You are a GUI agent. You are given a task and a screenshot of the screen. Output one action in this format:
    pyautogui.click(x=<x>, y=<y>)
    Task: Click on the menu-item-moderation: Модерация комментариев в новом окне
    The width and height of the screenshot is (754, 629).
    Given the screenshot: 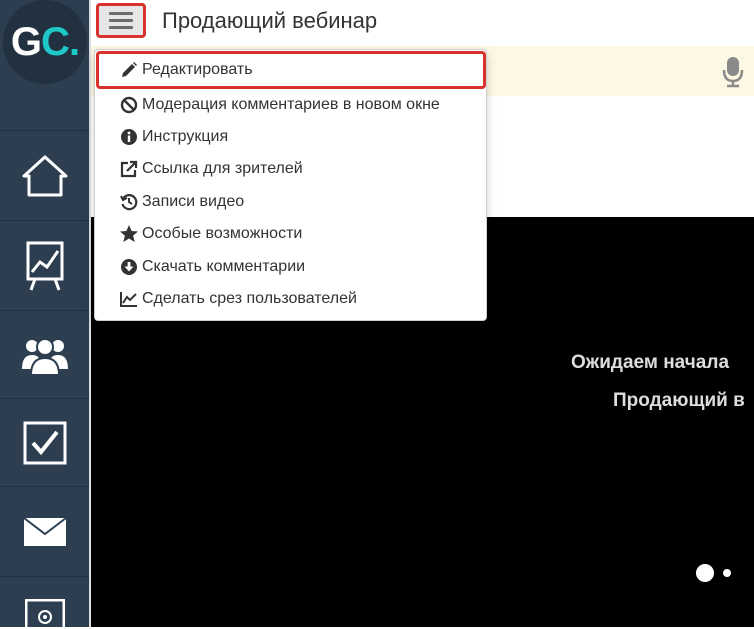 What is the action you would take?
    pyautogui.click(x=290, y=105)
    